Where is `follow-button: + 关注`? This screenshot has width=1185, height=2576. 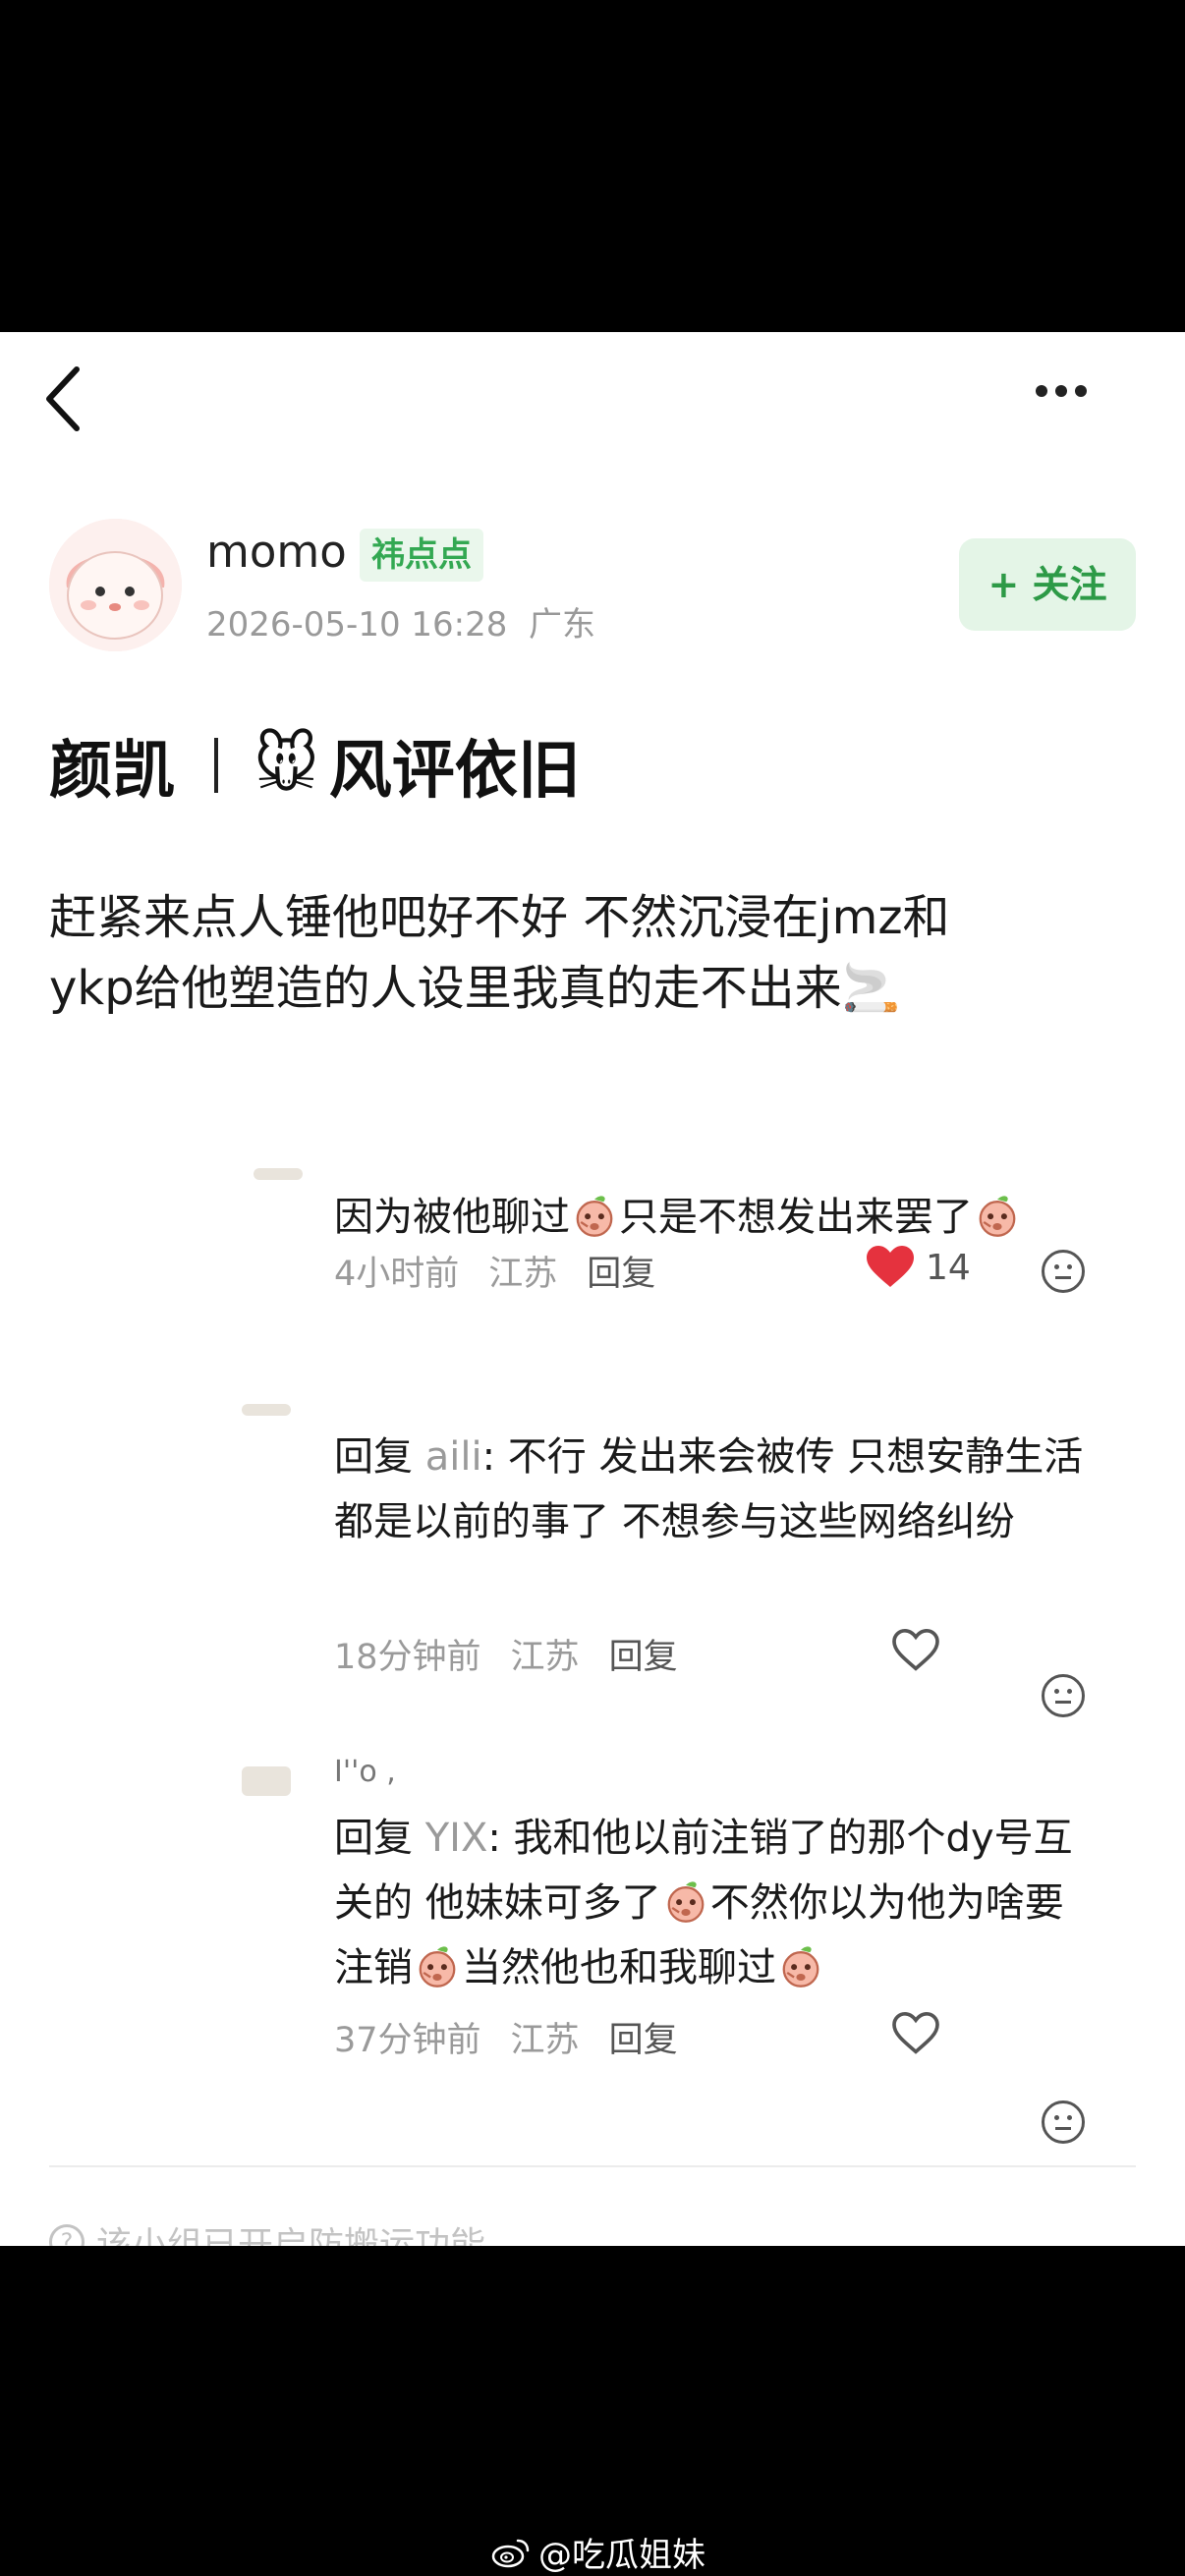 follow-button: + 关注 is located at coordinates (1048, 584).